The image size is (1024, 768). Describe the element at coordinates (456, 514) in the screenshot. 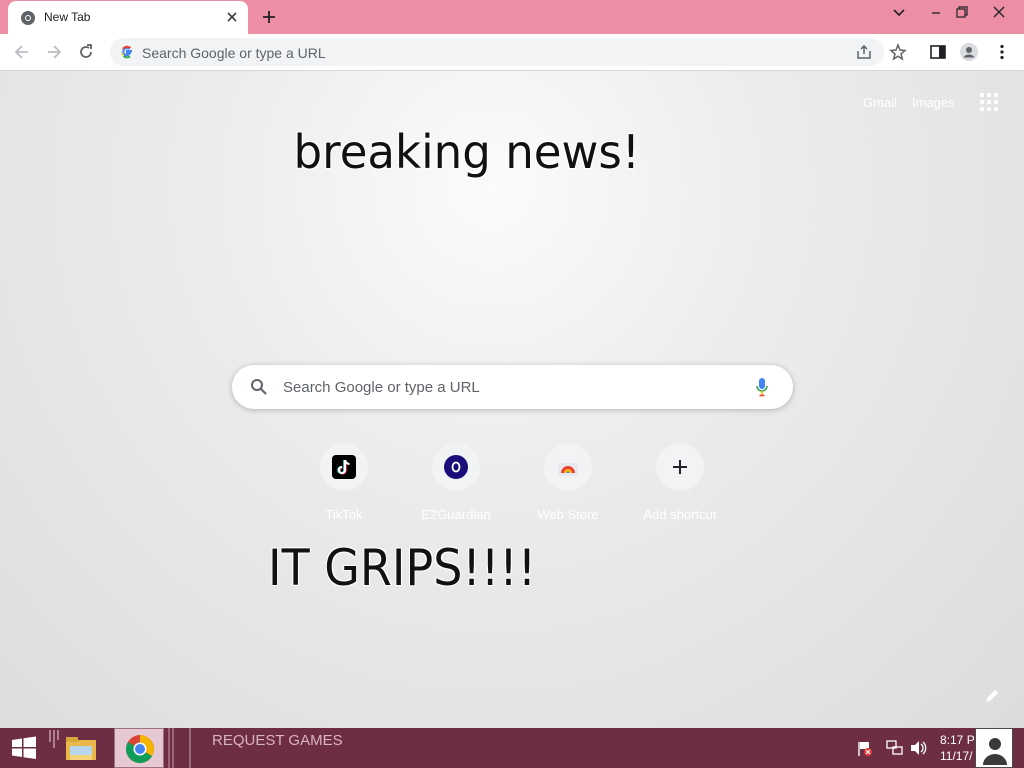

I see `shortcut-label: E2Guardian` at that location.